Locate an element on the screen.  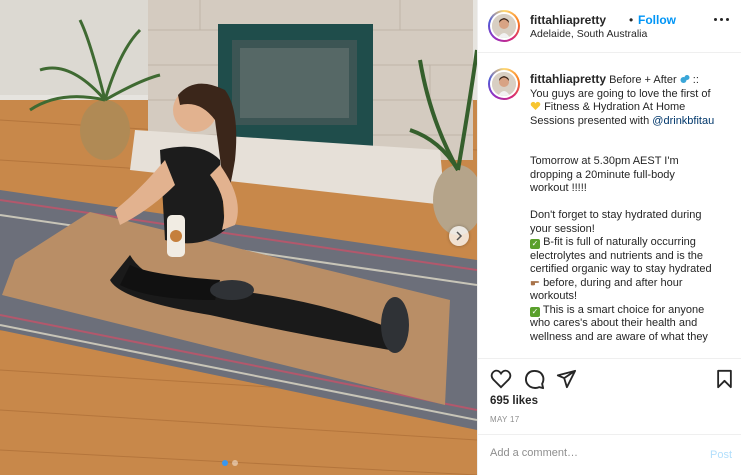
caption-line: This is a smart choice for anyone is located at coordinates (623, 309).